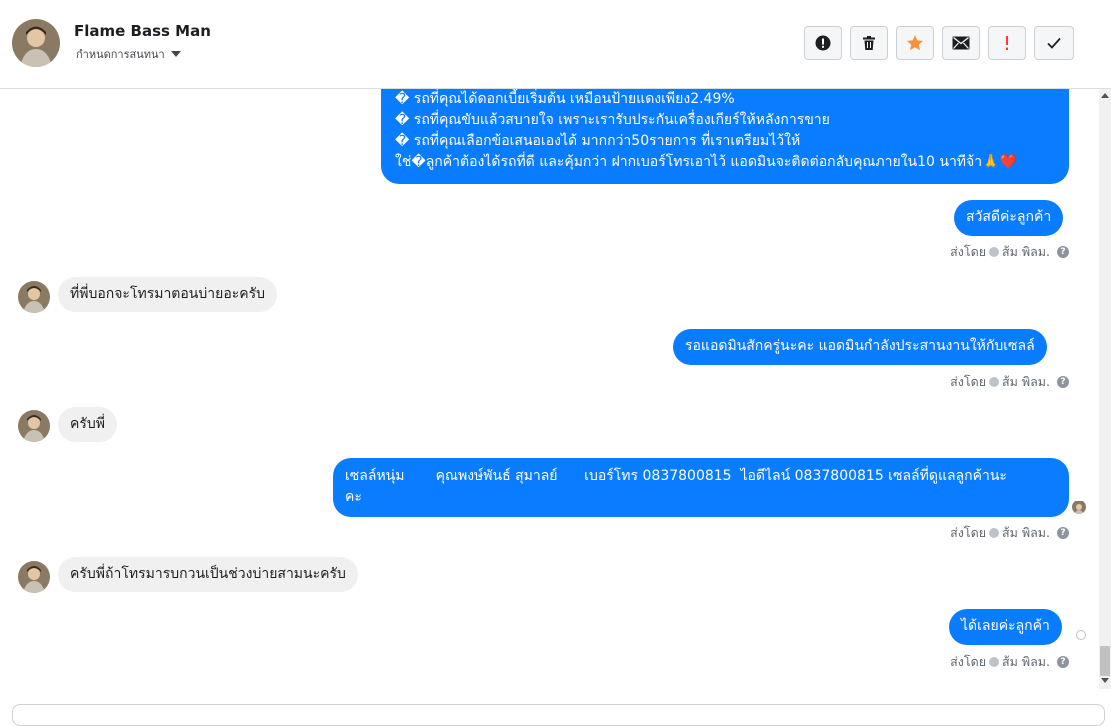  I want to click on message-text: ที่พี่บอกจะโทรมาตอนบ่ายอะครับ, so click(168, 294).